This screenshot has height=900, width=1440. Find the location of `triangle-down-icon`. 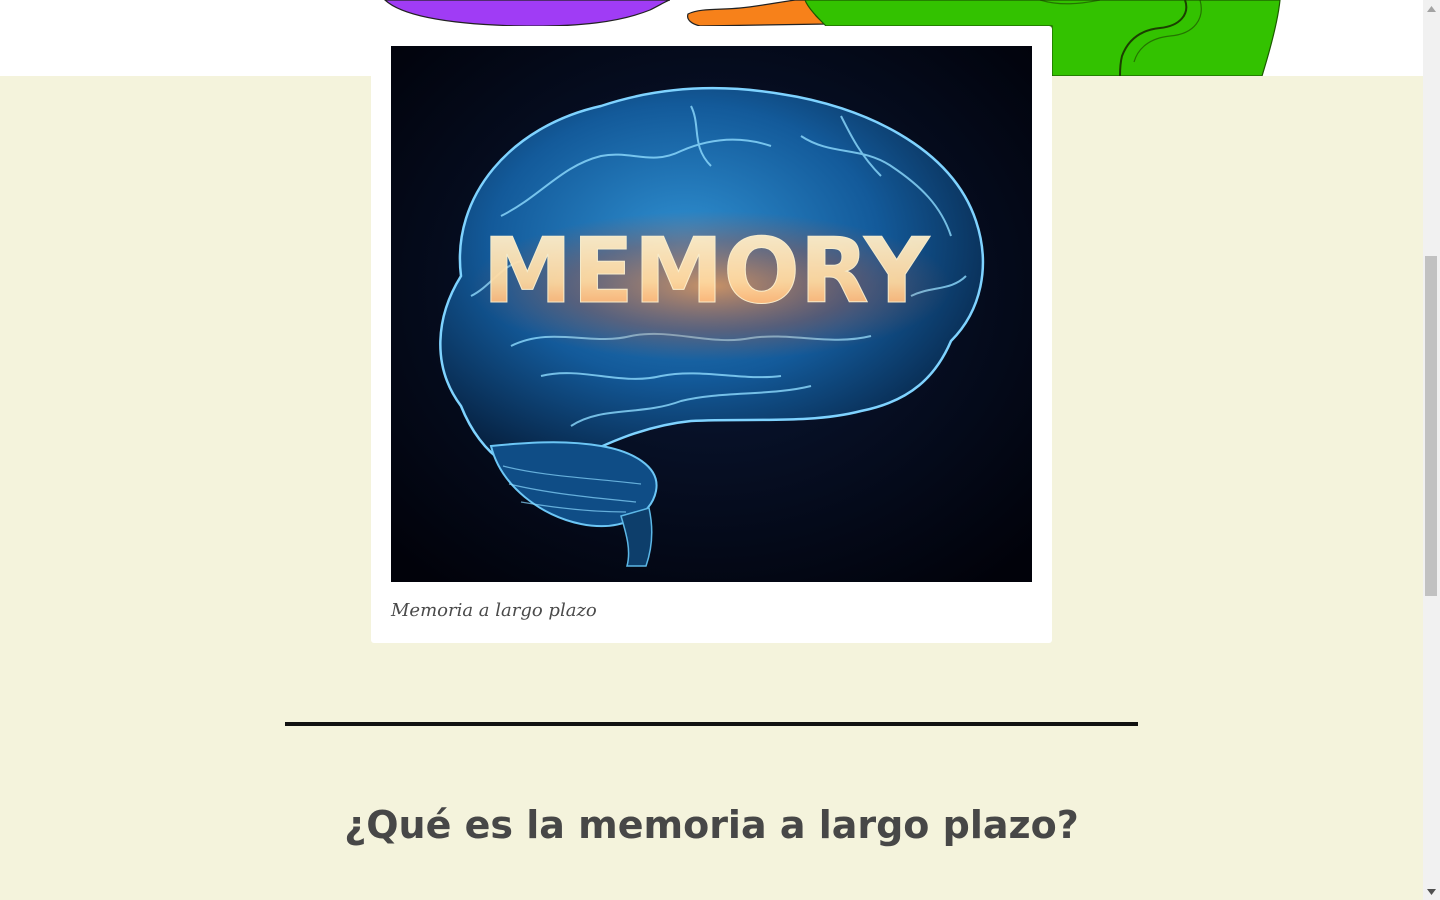

triangle-down-icon is located at coordinates (1431, 891).